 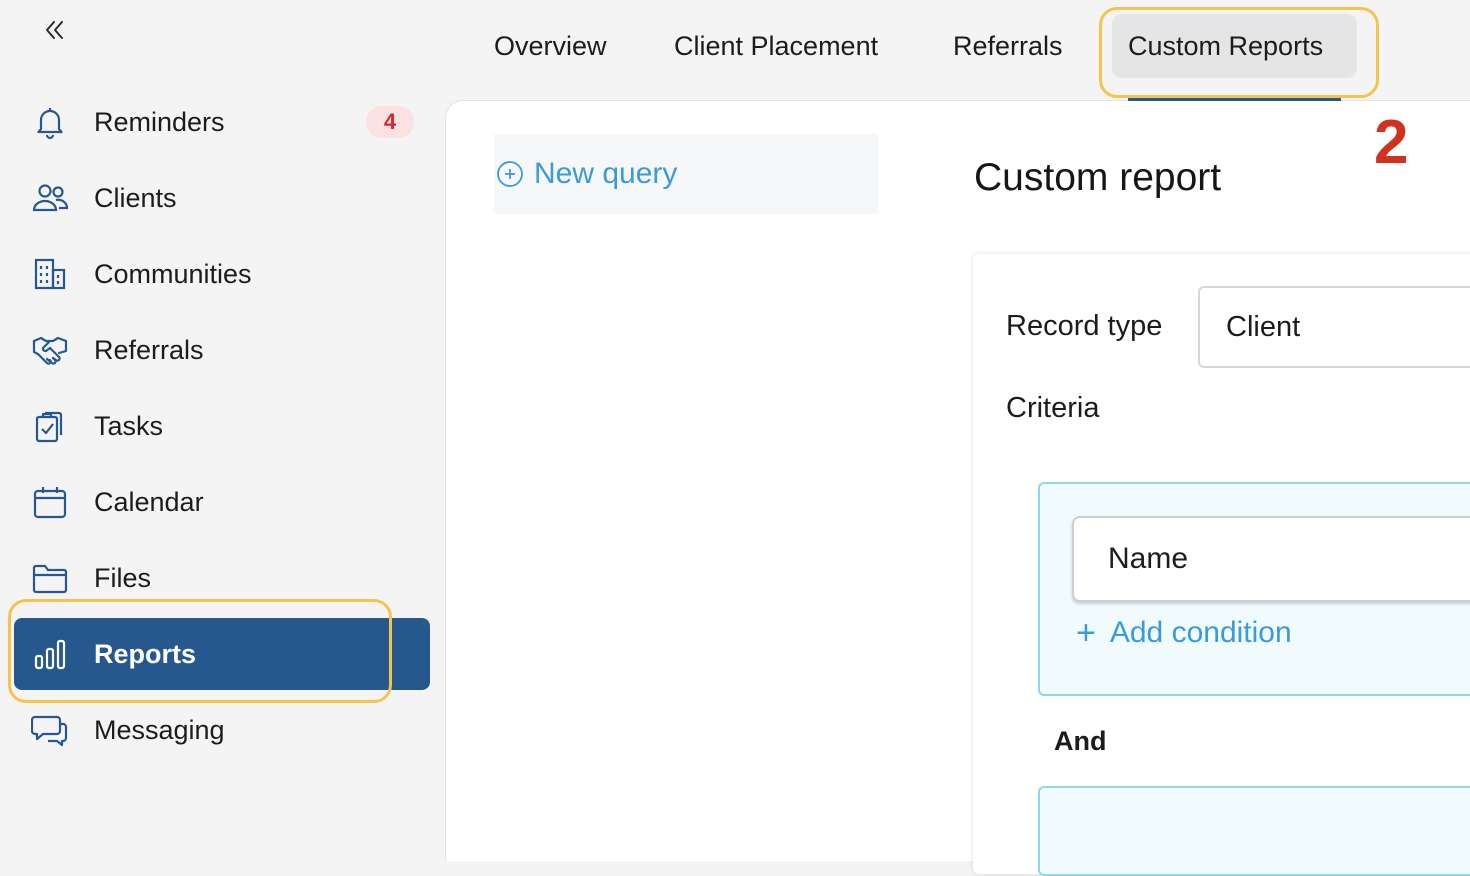 I want to click on criteria-label: Criteria, so click(x=1053, y=408).